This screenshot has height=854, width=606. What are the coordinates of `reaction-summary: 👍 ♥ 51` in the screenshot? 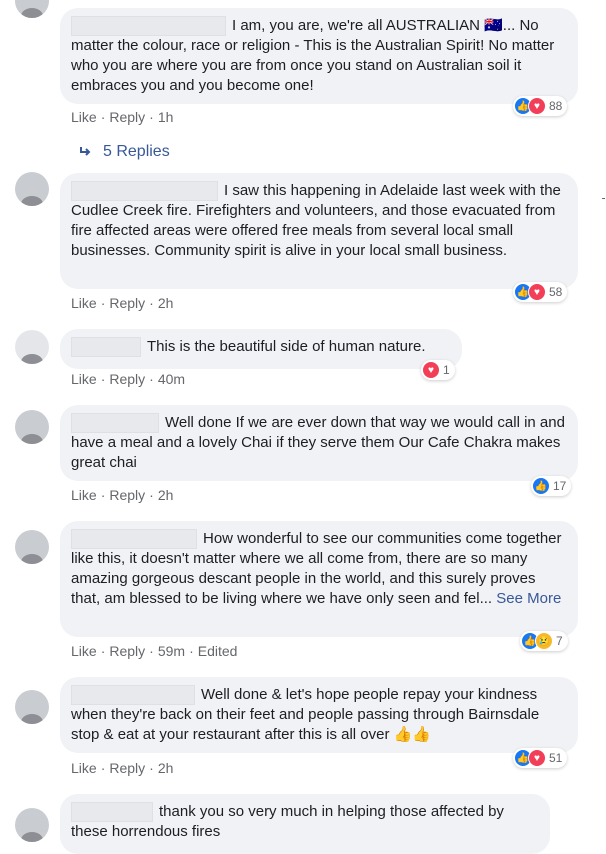 It's located at (540, 758).